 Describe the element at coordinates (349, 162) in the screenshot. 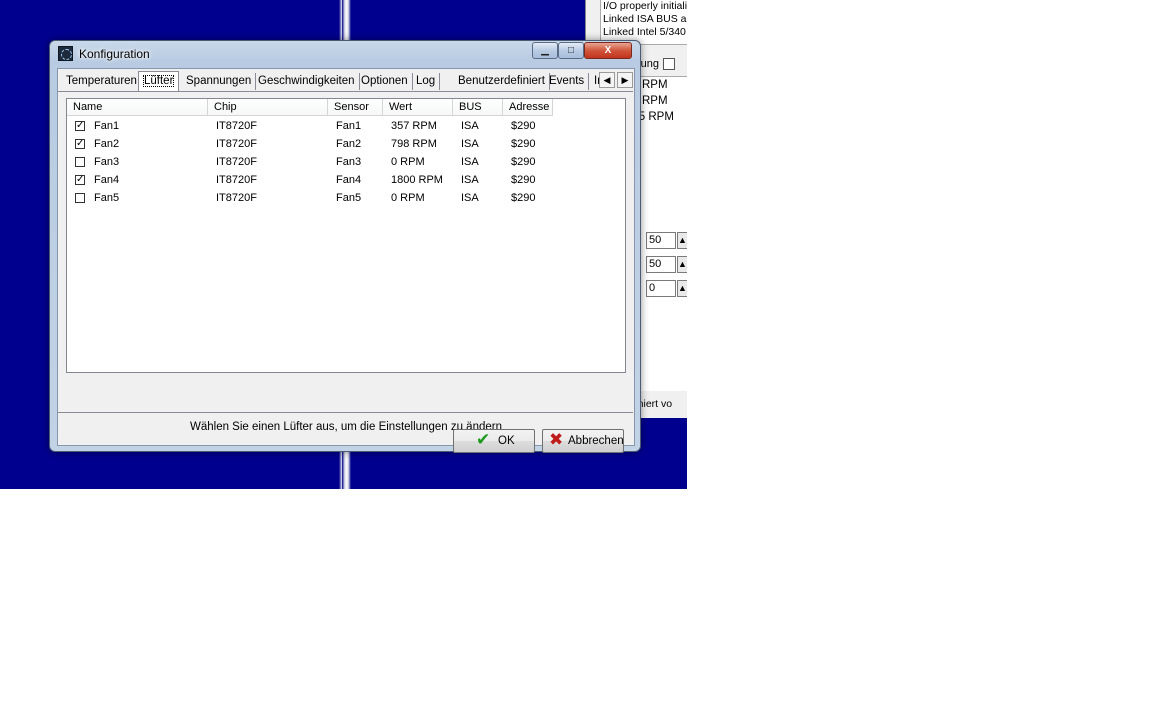

I see `fan-sensor: Fan3` at that location.